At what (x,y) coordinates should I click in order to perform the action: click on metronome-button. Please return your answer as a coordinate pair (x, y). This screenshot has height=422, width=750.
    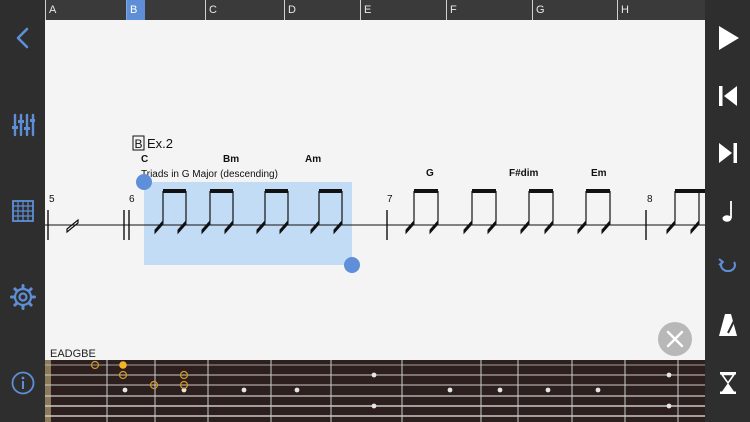
    Looking at the image, I should click on (727, 325).